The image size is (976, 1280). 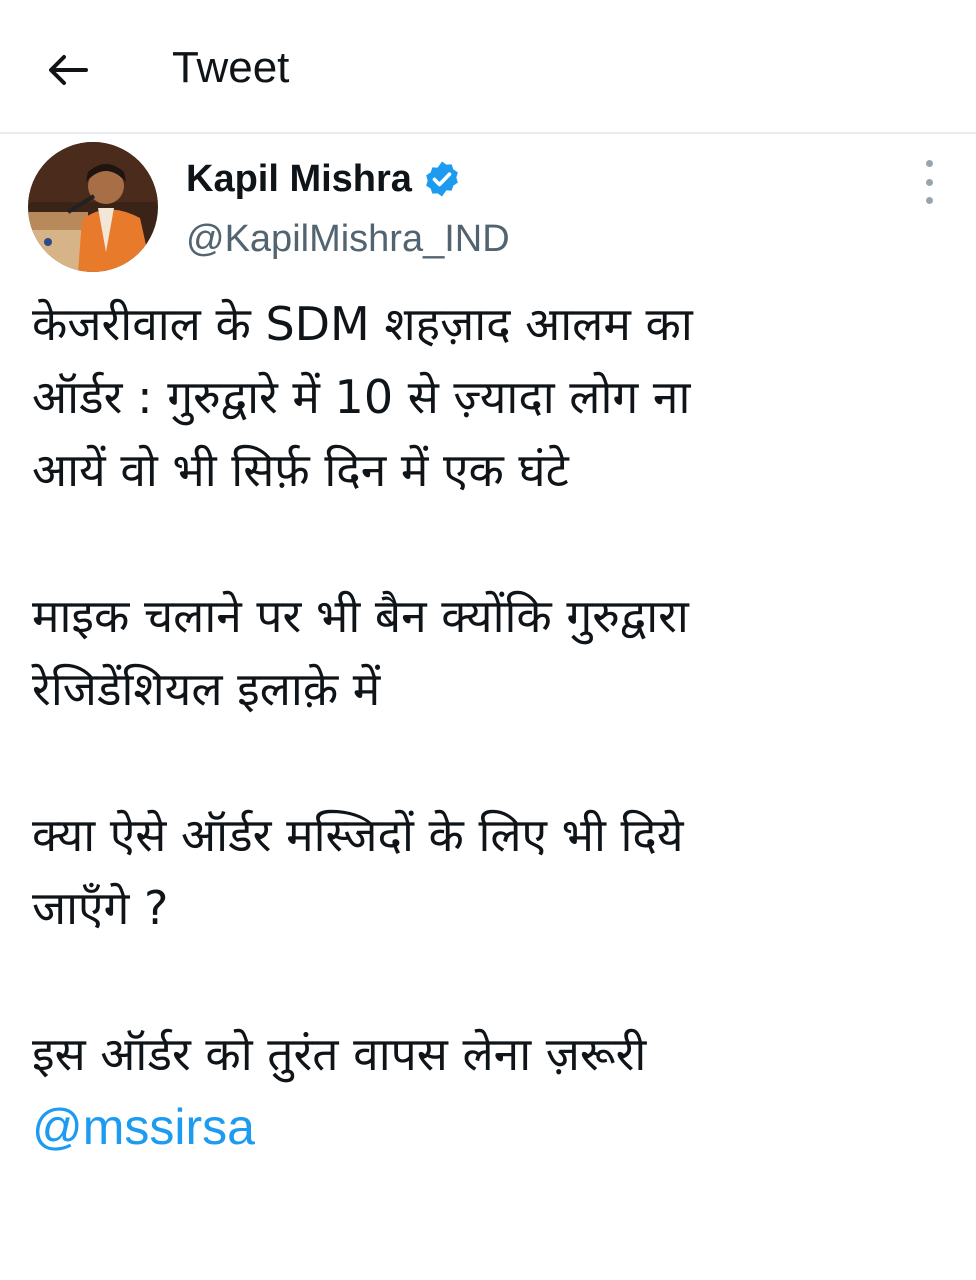 I want to click on tweet-line: आयें वो भी सिर्फ़ दिन में एक घंटे, so click(x=300, y=470).